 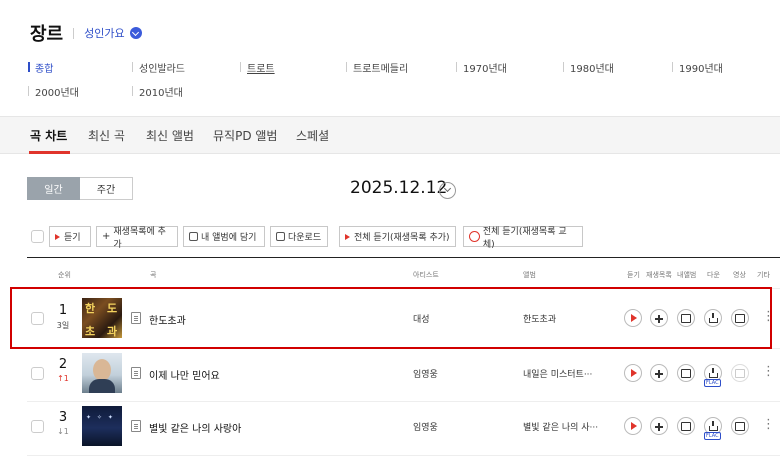 What do you see at coordinates (100, 417) in the screenshot?
I see `cover-art-stars: ✦ ✧ ✦` at bounding box center [100, 417].